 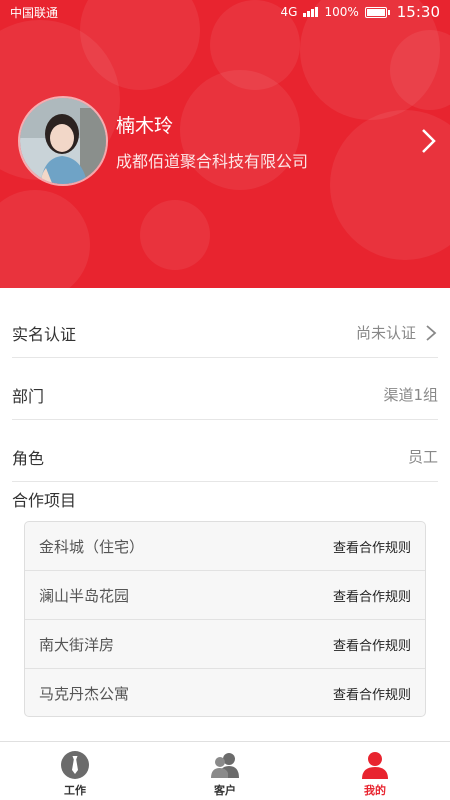 I want to click on signal-icon, so click(x=311, y=12).